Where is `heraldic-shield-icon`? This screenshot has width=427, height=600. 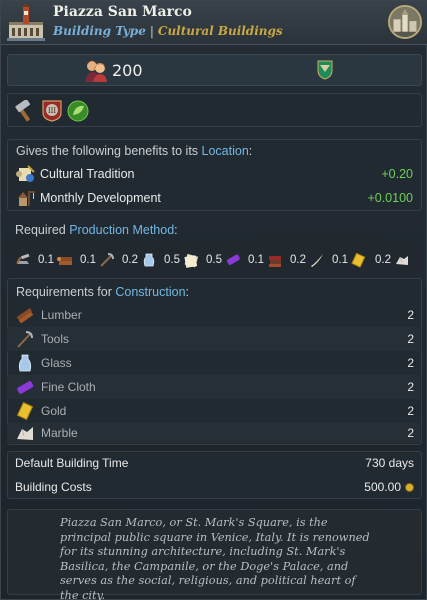
heraldic-shield-icon is located at coordinates (325, 70).